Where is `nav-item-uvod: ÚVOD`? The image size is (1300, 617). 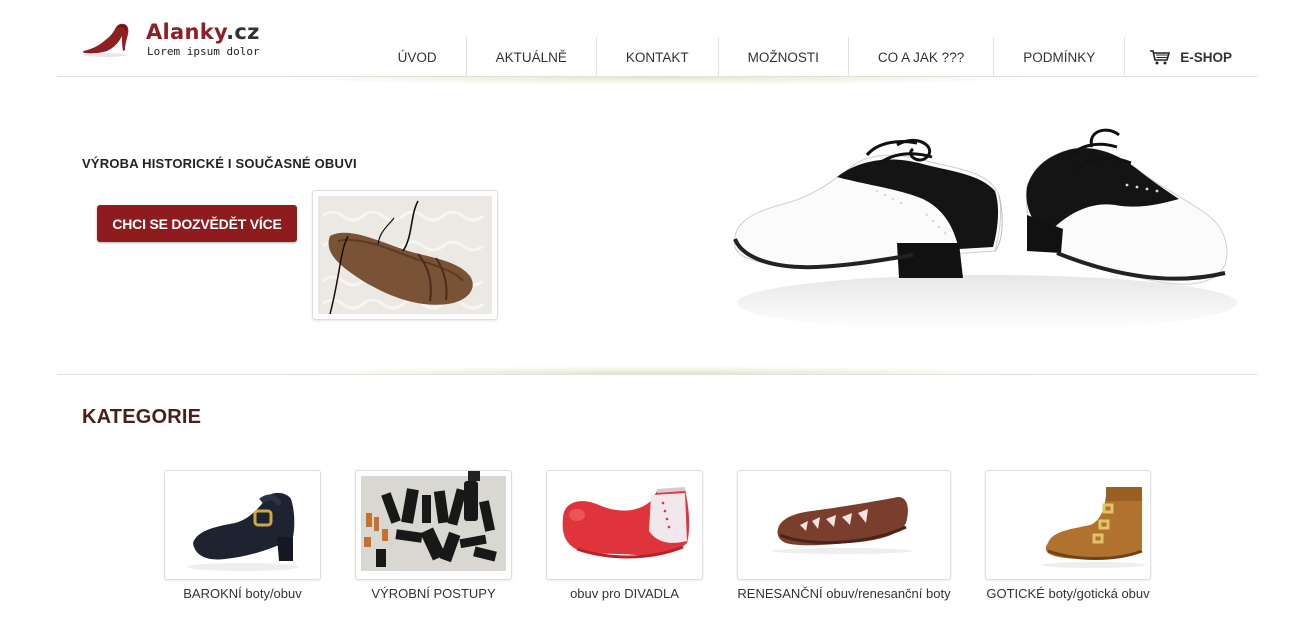
nav-item-uvod: ÚVOD is located at coordinates (417, 57).